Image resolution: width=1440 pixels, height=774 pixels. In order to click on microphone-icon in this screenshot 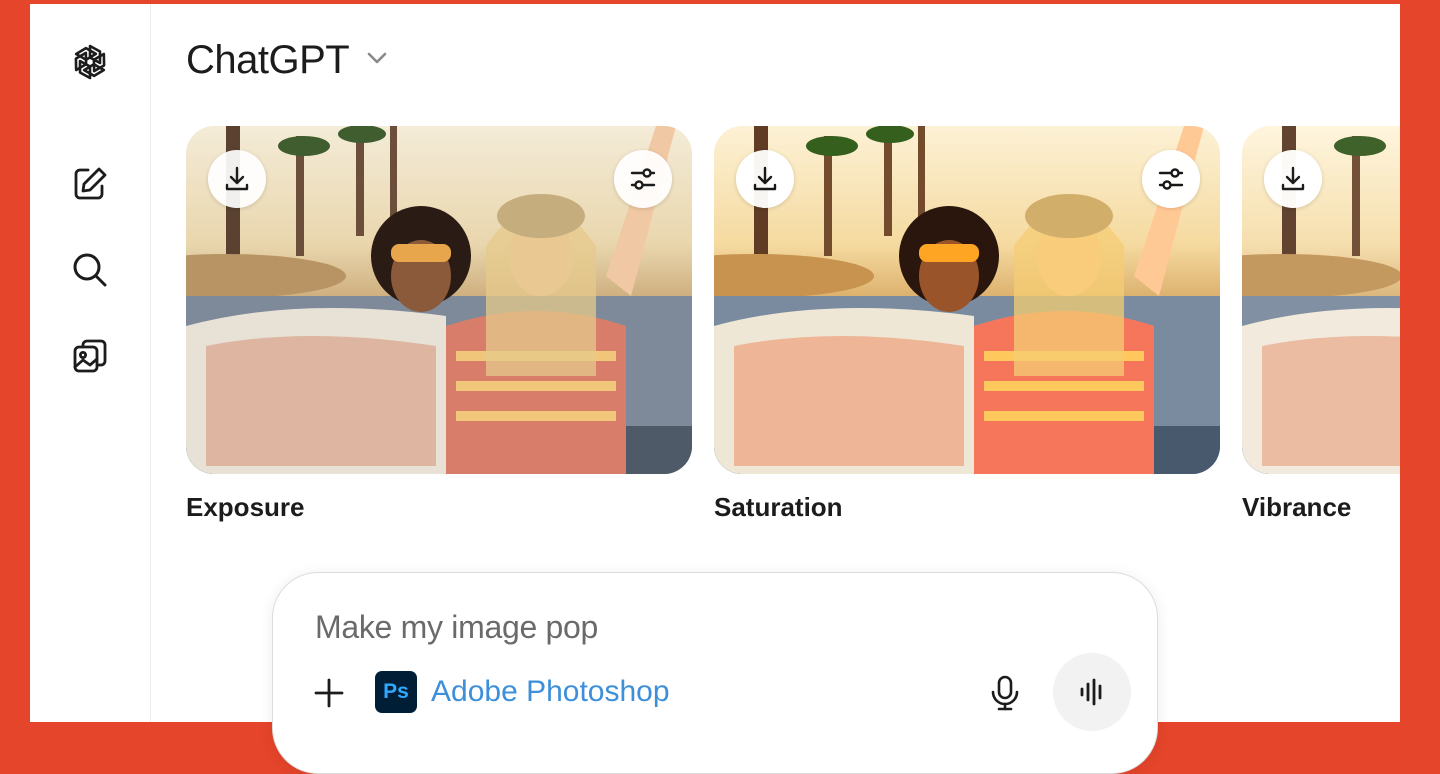, I will do `click(1005, 693)`.